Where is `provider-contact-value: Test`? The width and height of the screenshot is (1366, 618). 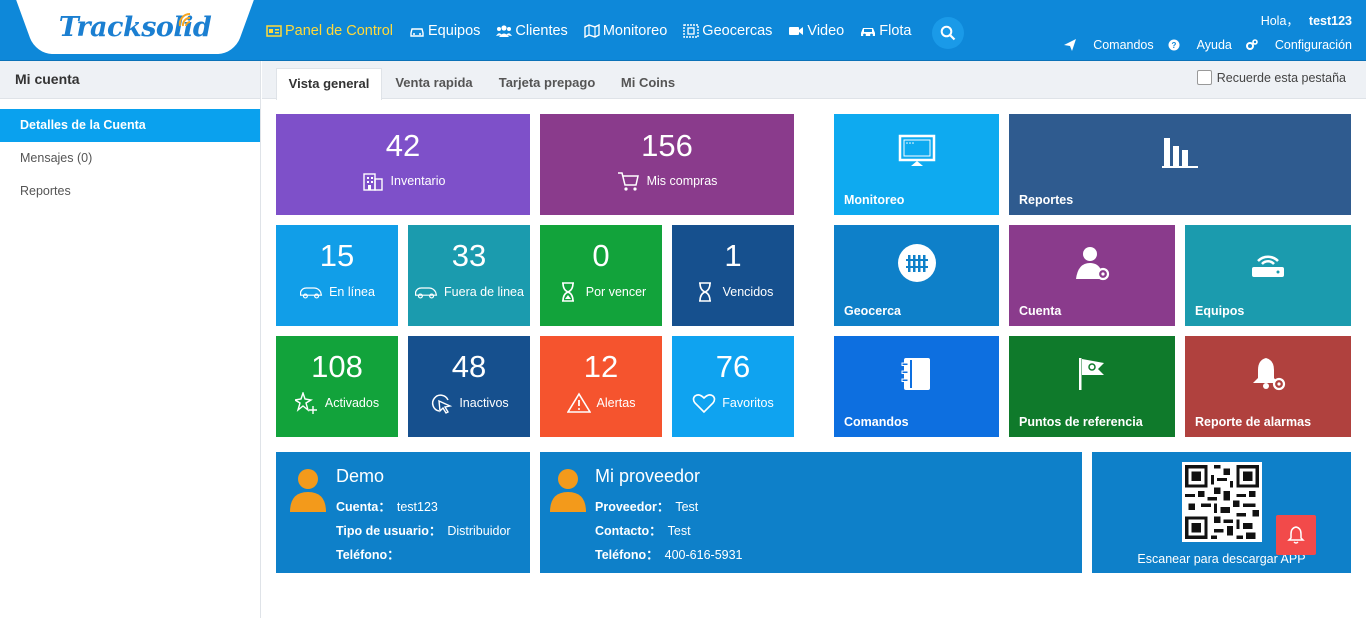 provider-contact-value: Test is located at coordinates (679, 531).